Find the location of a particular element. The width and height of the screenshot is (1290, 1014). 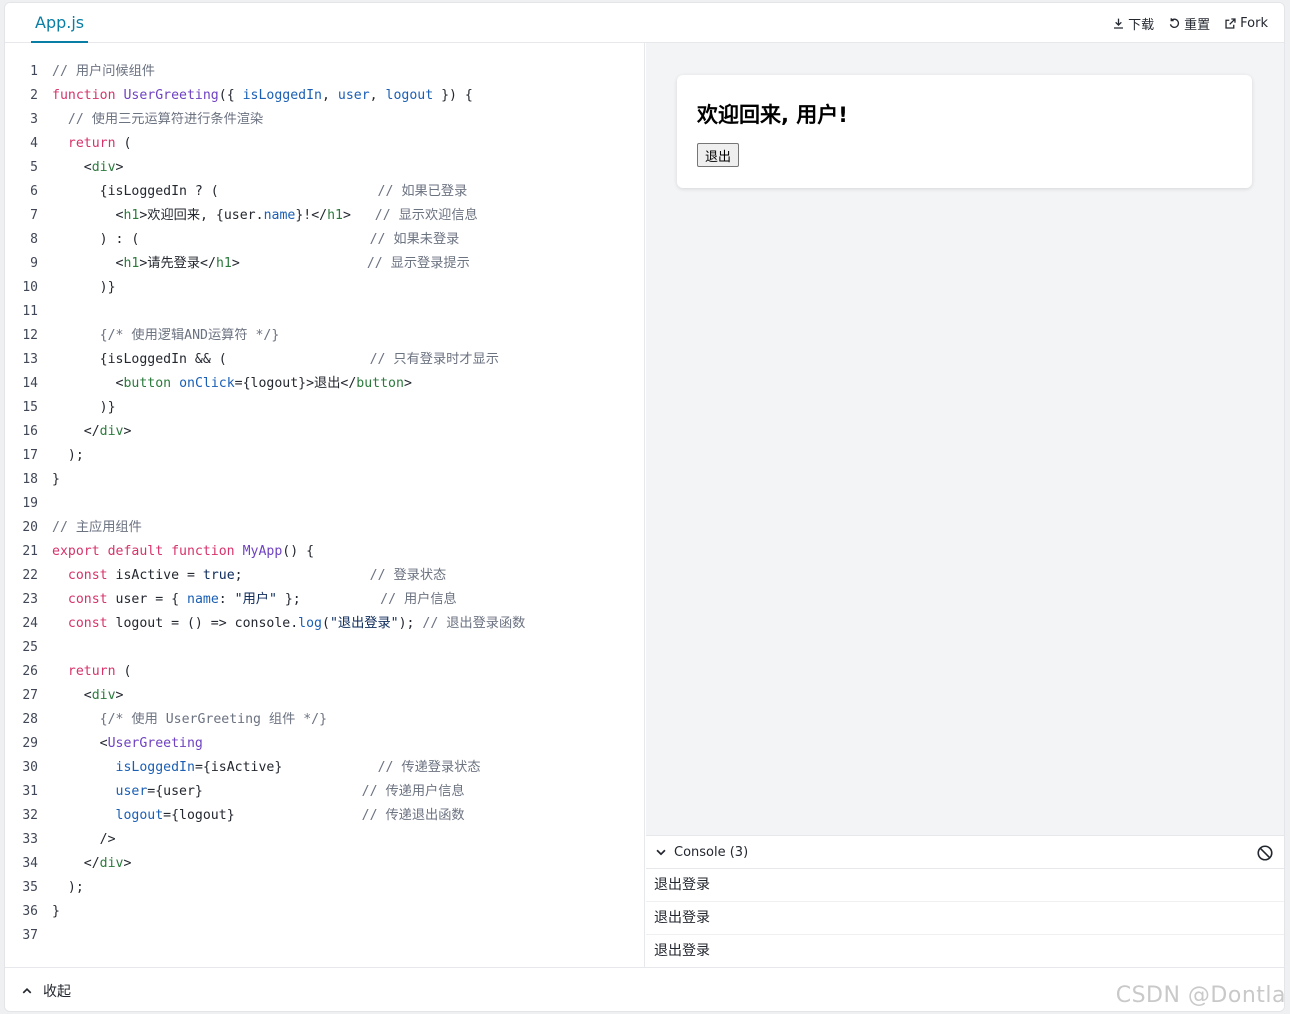

line-number: 26 is located at coordinates (30, 671).